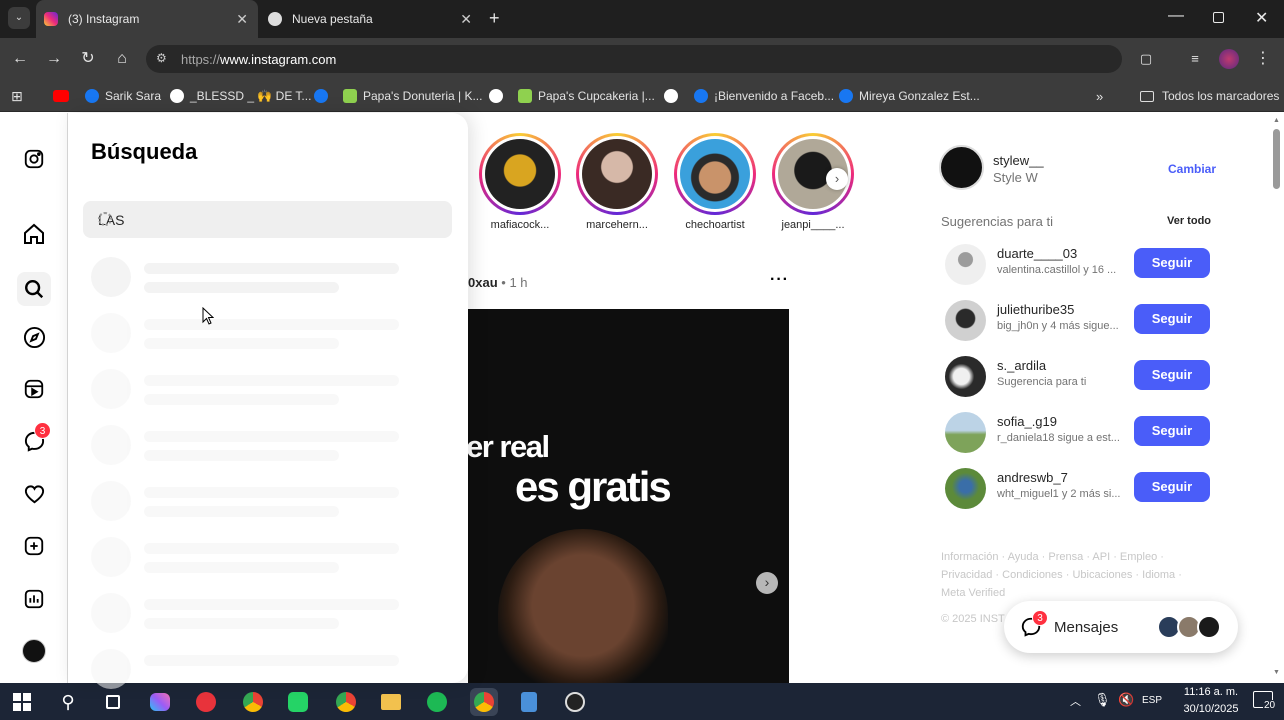 The image size is (1284, 720). What do you see at coordinates (88, 59) in the screenshot?
I see `reload-icon: ↻` at bounding box center [88, 59].